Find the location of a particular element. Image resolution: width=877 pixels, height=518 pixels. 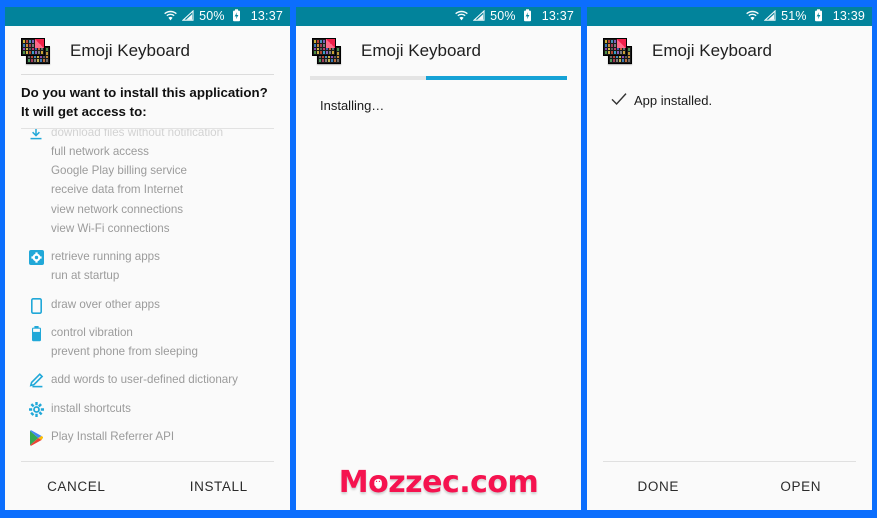

permission-item: Play Install Referrer API is located at coordinates (113, 436).